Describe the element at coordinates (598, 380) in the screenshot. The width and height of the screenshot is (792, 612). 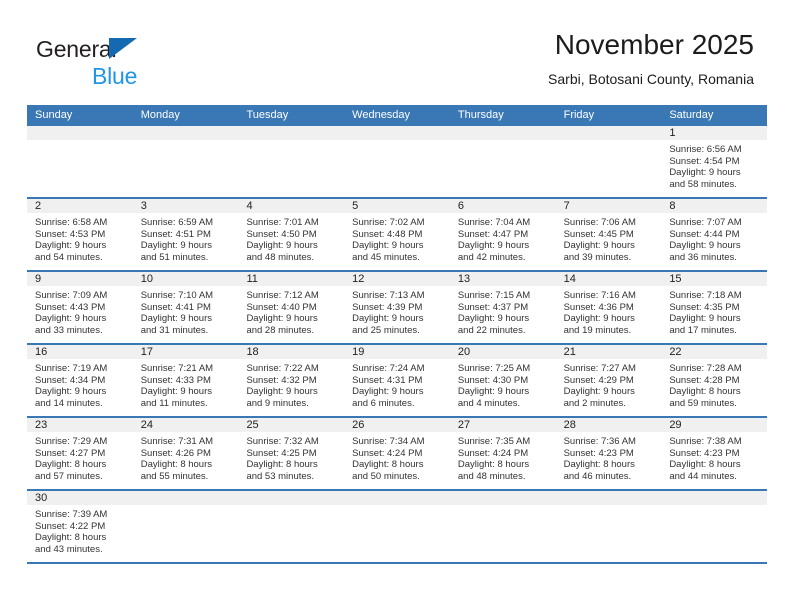
I see `sunset-text: Sunset: 4:29 PM` at that location.